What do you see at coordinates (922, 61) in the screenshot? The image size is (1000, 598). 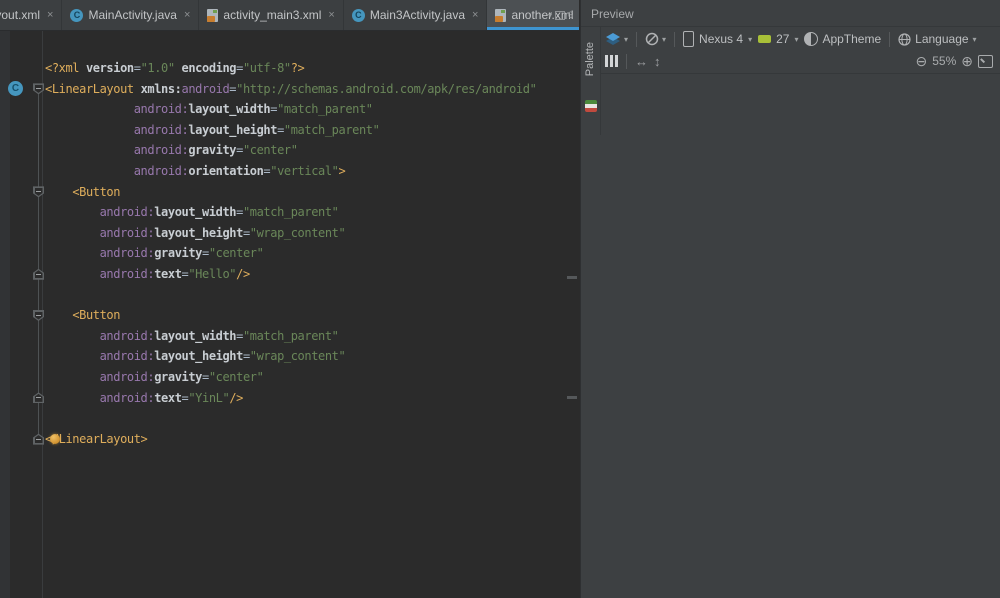 I see `zoom-out-button: ⊖` at bounding box center [922, 61].